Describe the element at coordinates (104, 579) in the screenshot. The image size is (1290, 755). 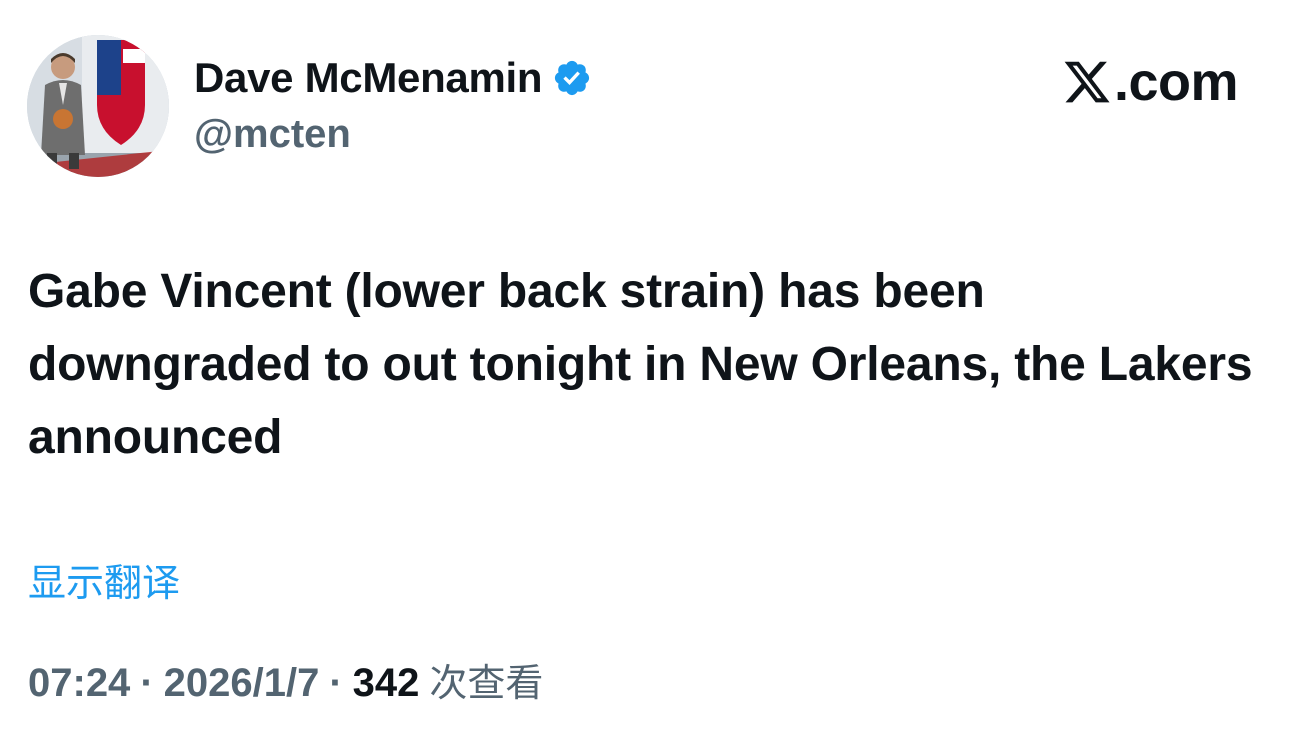
I see `show-translation-link: 显示翻译` at that location.